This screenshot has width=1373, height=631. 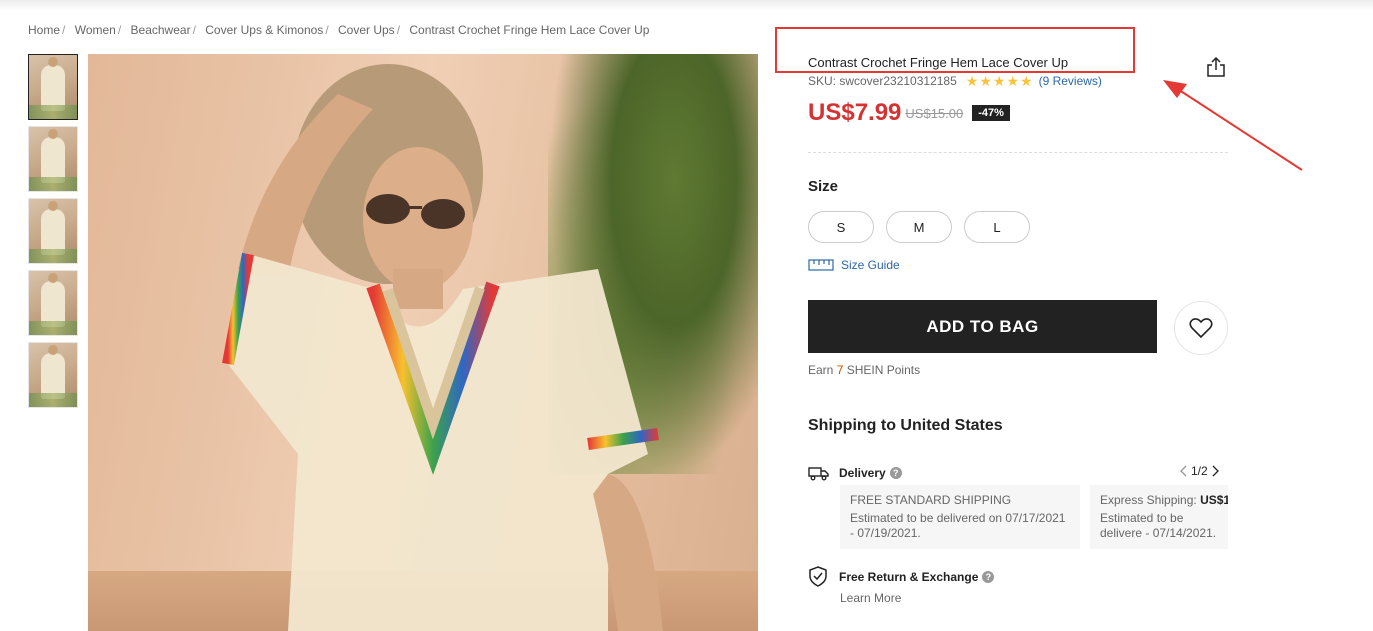 What do you see at coordinates (821, 370) in the screenshot?
I see `points-prefix: Earn` at bounding box center [821, 370].